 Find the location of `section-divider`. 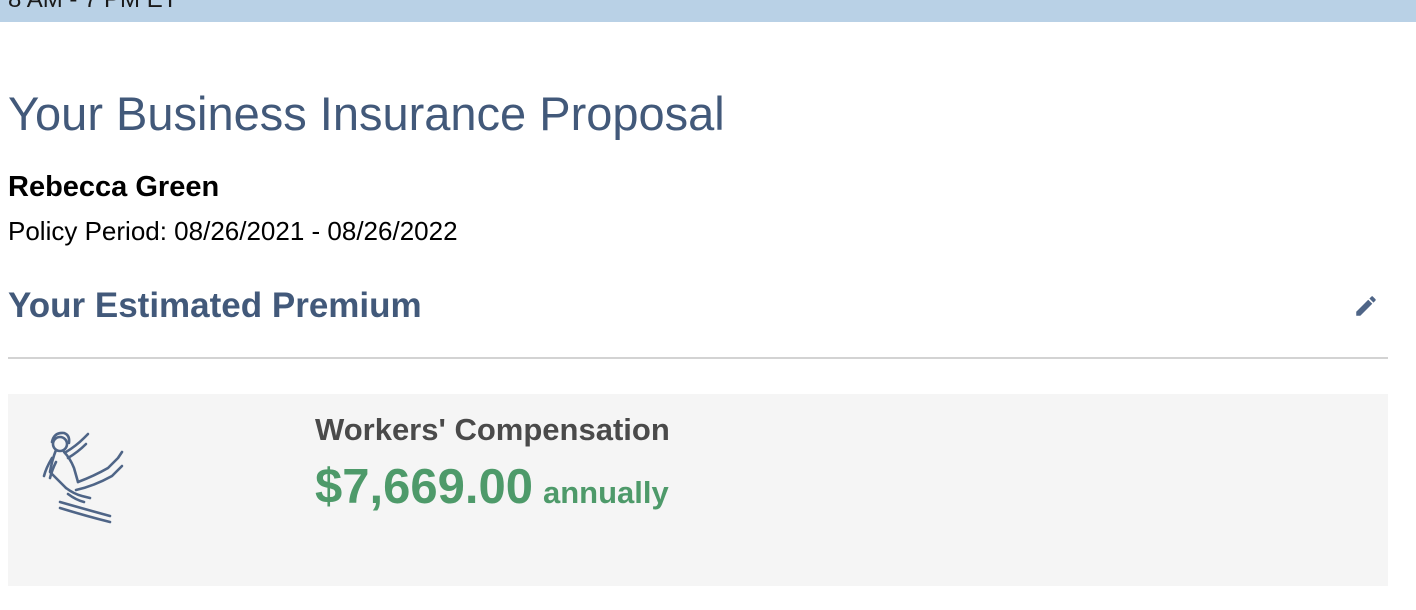

section-divider is located at coordinates (698, 358).